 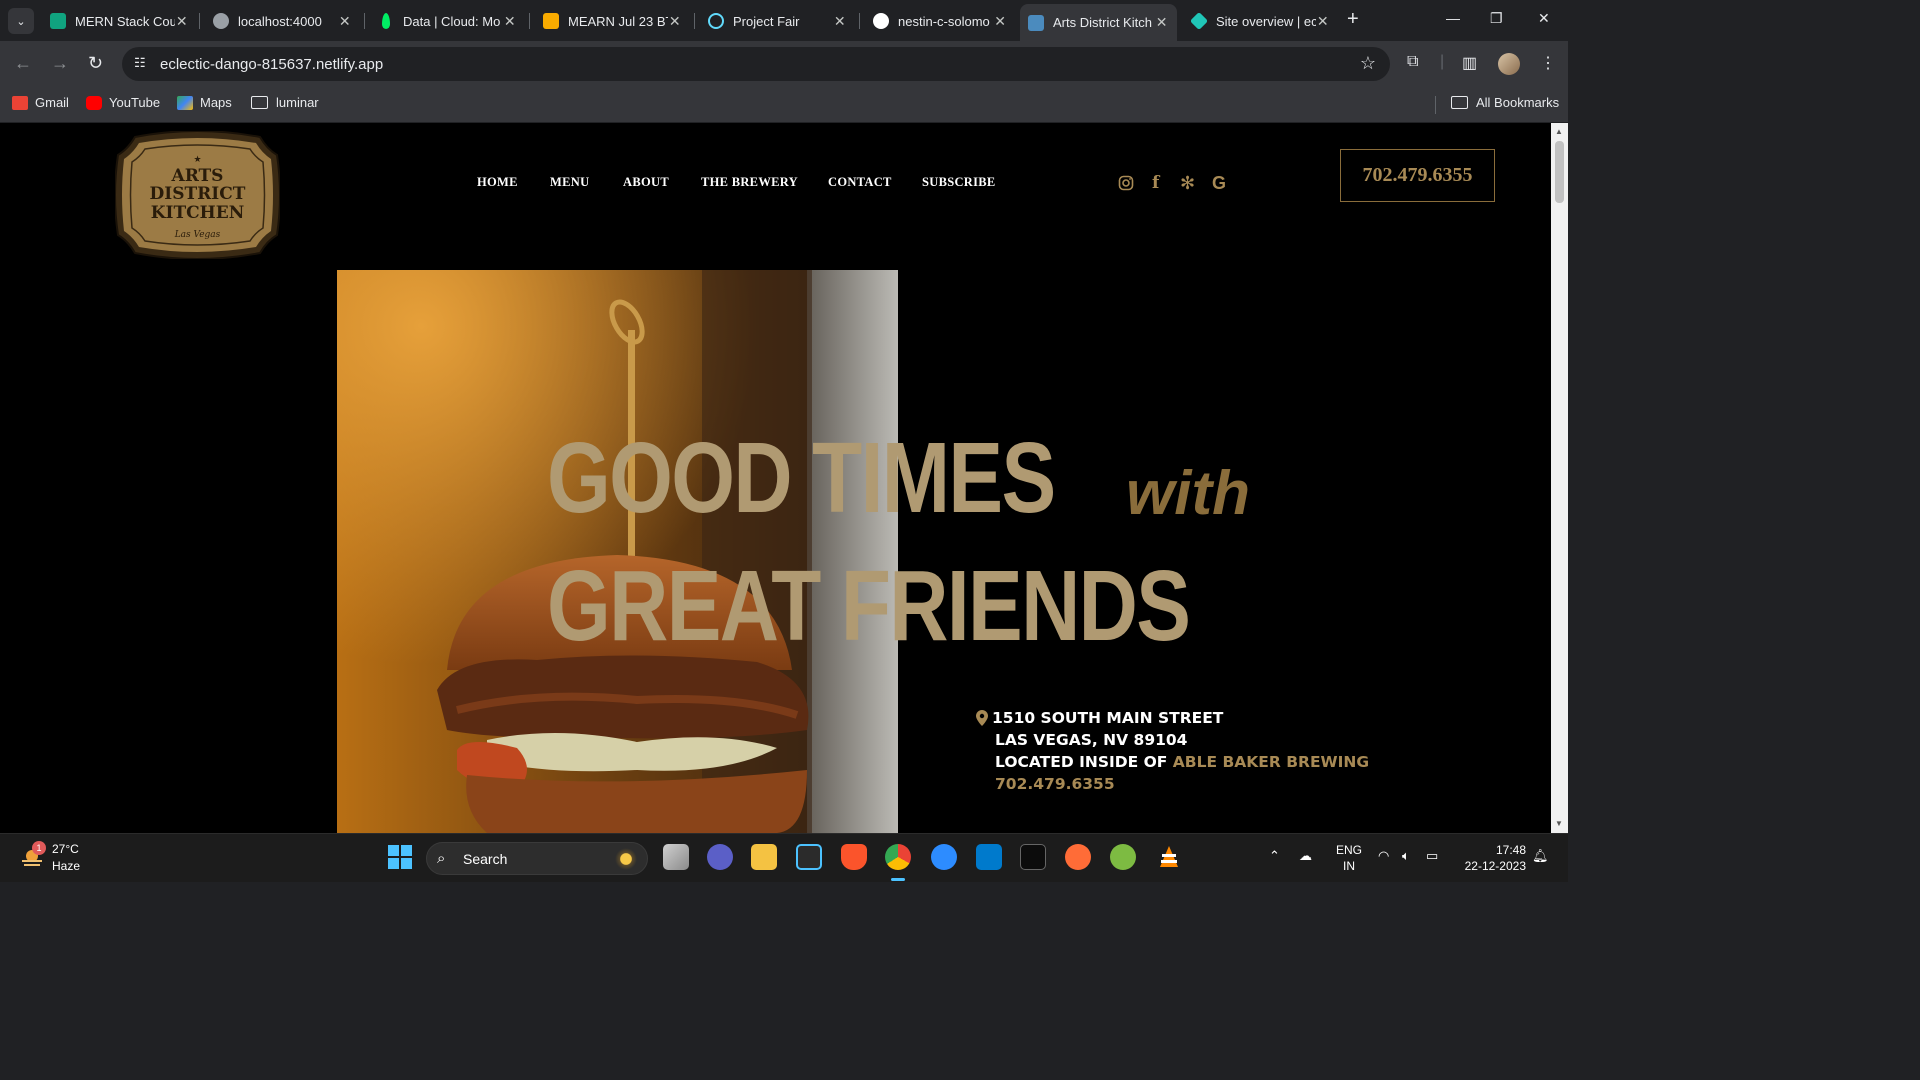 What do you see at coordinates (1406, 856) in the screenshot?
I see `volume-icon: 🔈︎` at bounding box center [1406, 856].